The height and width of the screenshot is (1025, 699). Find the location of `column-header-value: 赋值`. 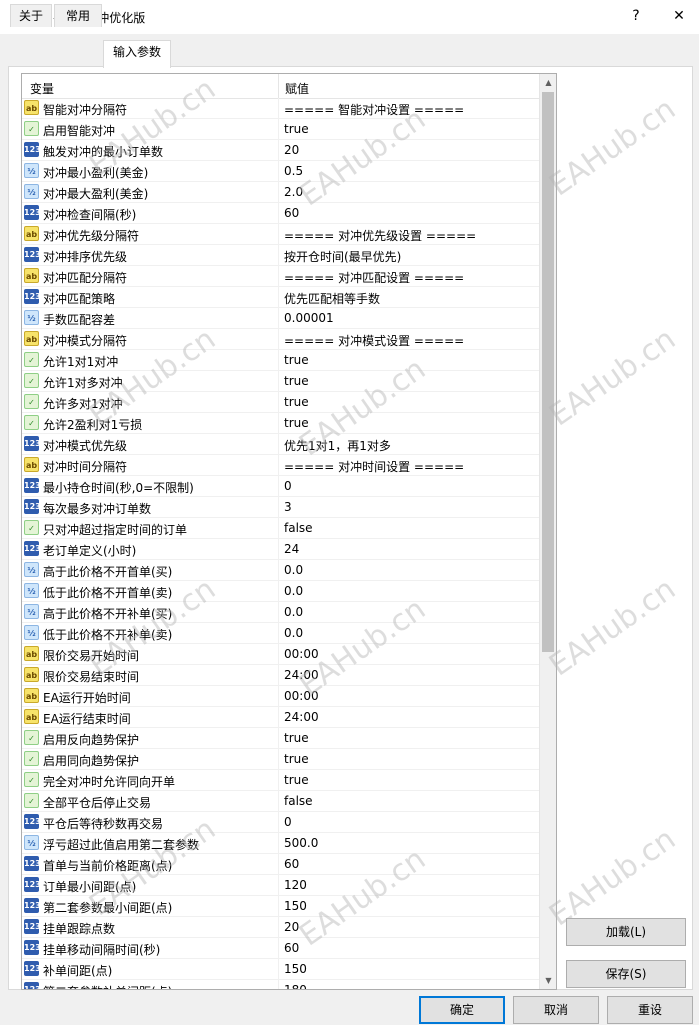

column-header-value: 赋值 is located at coordinates (297, 88).